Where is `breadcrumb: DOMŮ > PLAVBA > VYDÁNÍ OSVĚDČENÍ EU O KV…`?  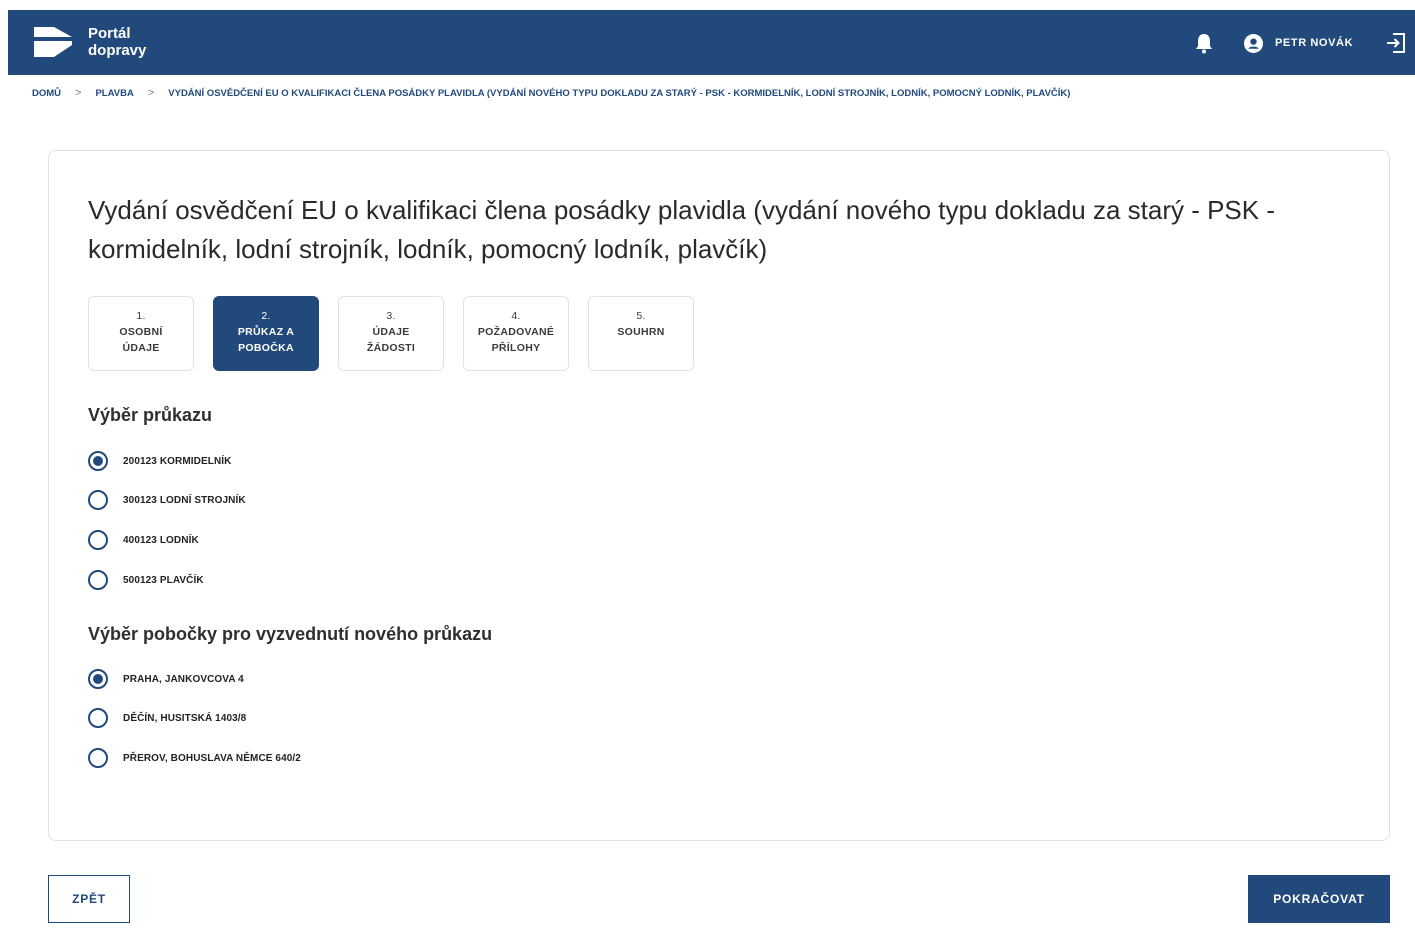 breadcrumb: DOMŮ > PLAVBA > VYDÁNÍ OSVĚDČENÍ EU O KV… is located at coordinates (551, 93).